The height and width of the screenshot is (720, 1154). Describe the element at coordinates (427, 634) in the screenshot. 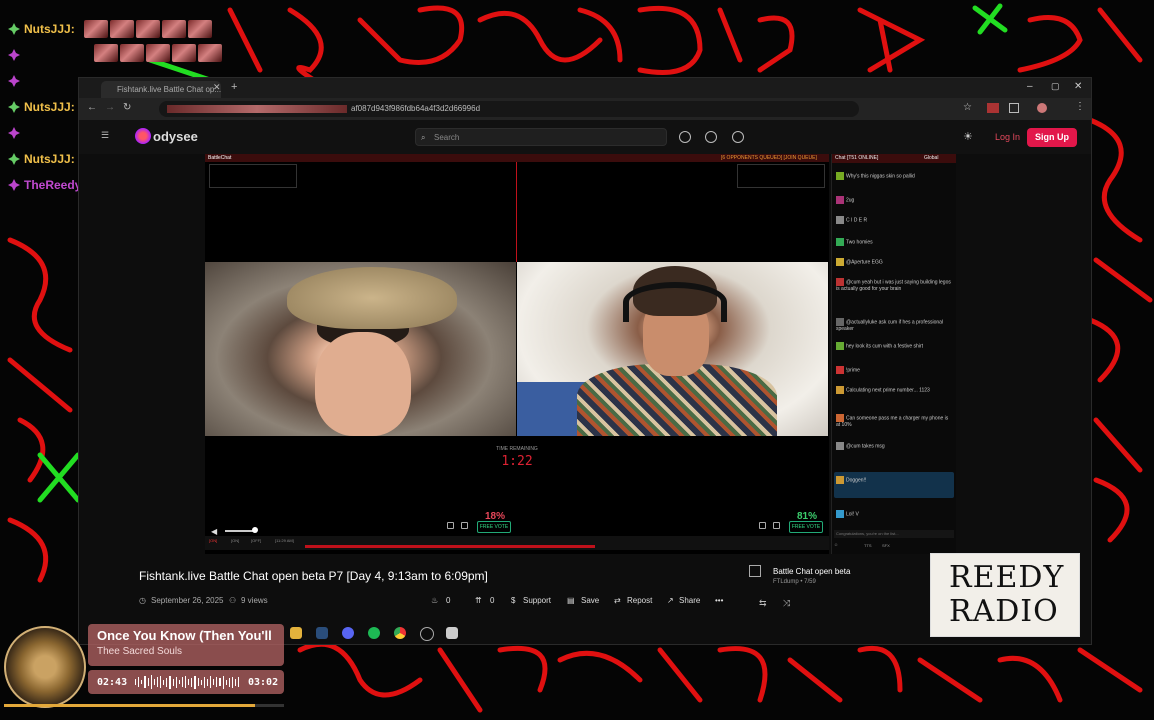

I see `obs-icon` at that location.